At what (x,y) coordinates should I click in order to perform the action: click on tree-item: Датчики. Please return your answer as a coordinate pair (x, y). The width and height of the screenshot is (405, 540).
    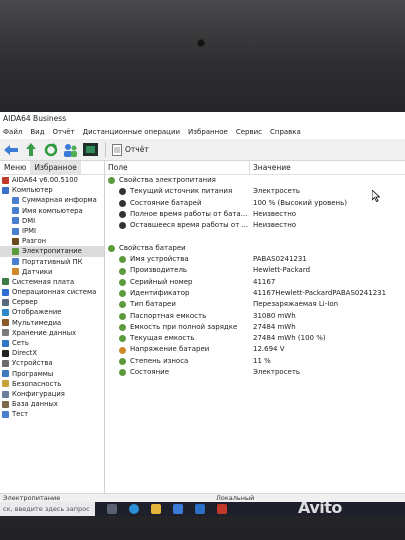
    Looking at the image, I should click on (52, 272).